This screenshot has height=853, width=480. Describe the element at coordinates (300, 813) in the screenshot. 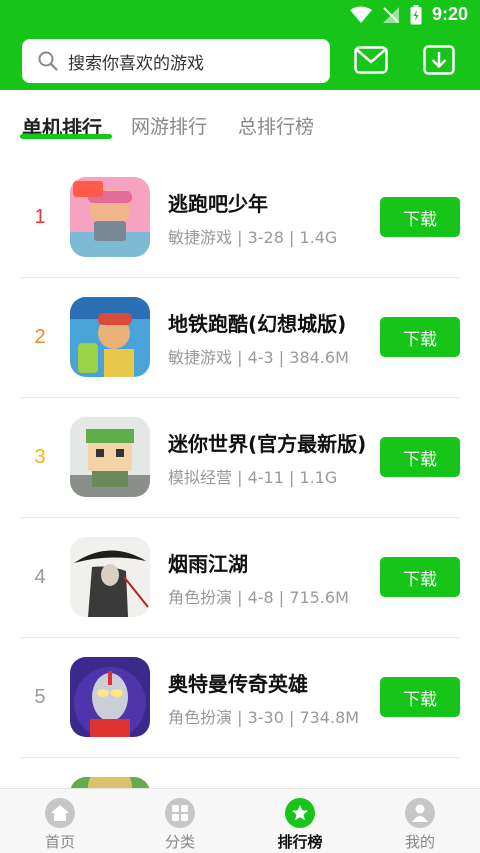

I see `star-badge-icon` at that location.